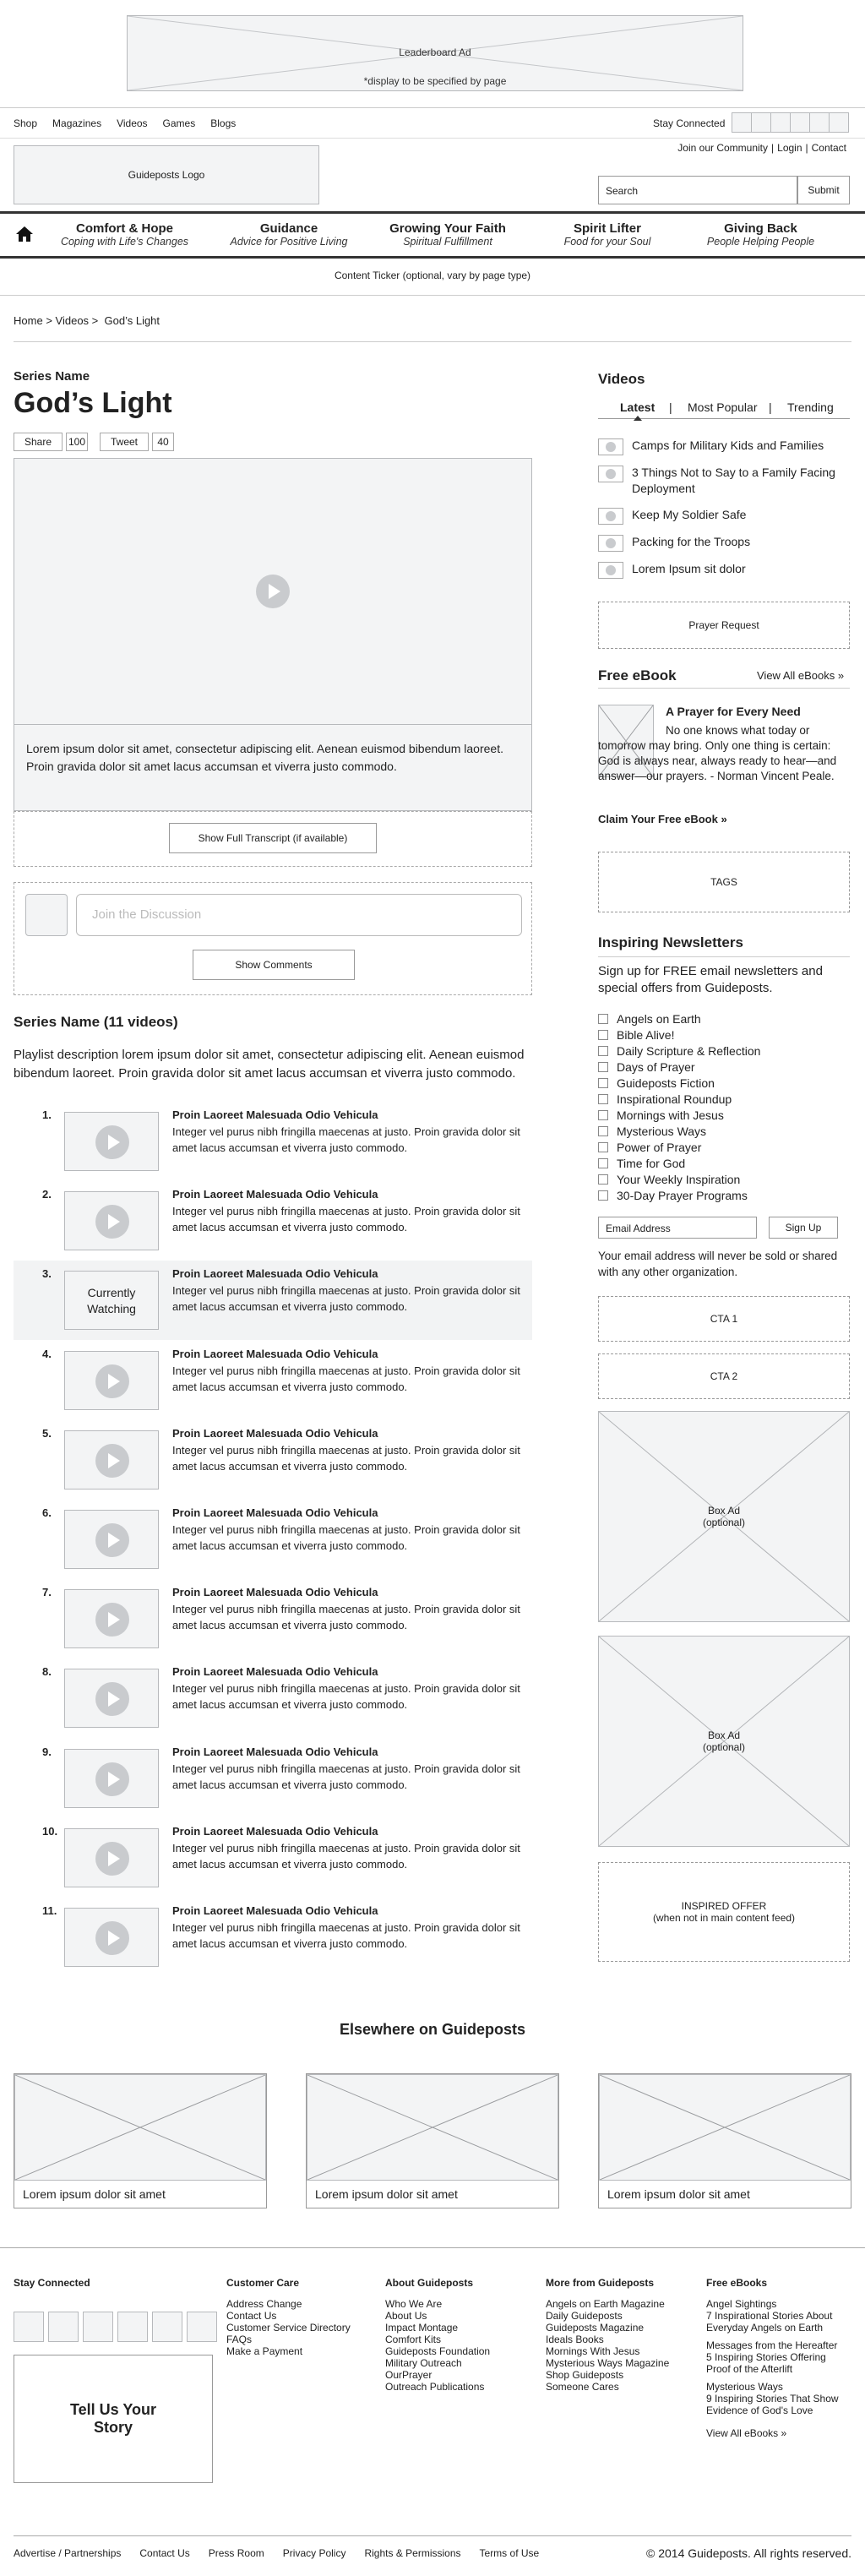 The width and height of the screenshot is (865, 2576). What do you see at coordinates (125, 442) in the screenshot?
I see `tweet-button: Tweet` at bounding box center [125, 442].